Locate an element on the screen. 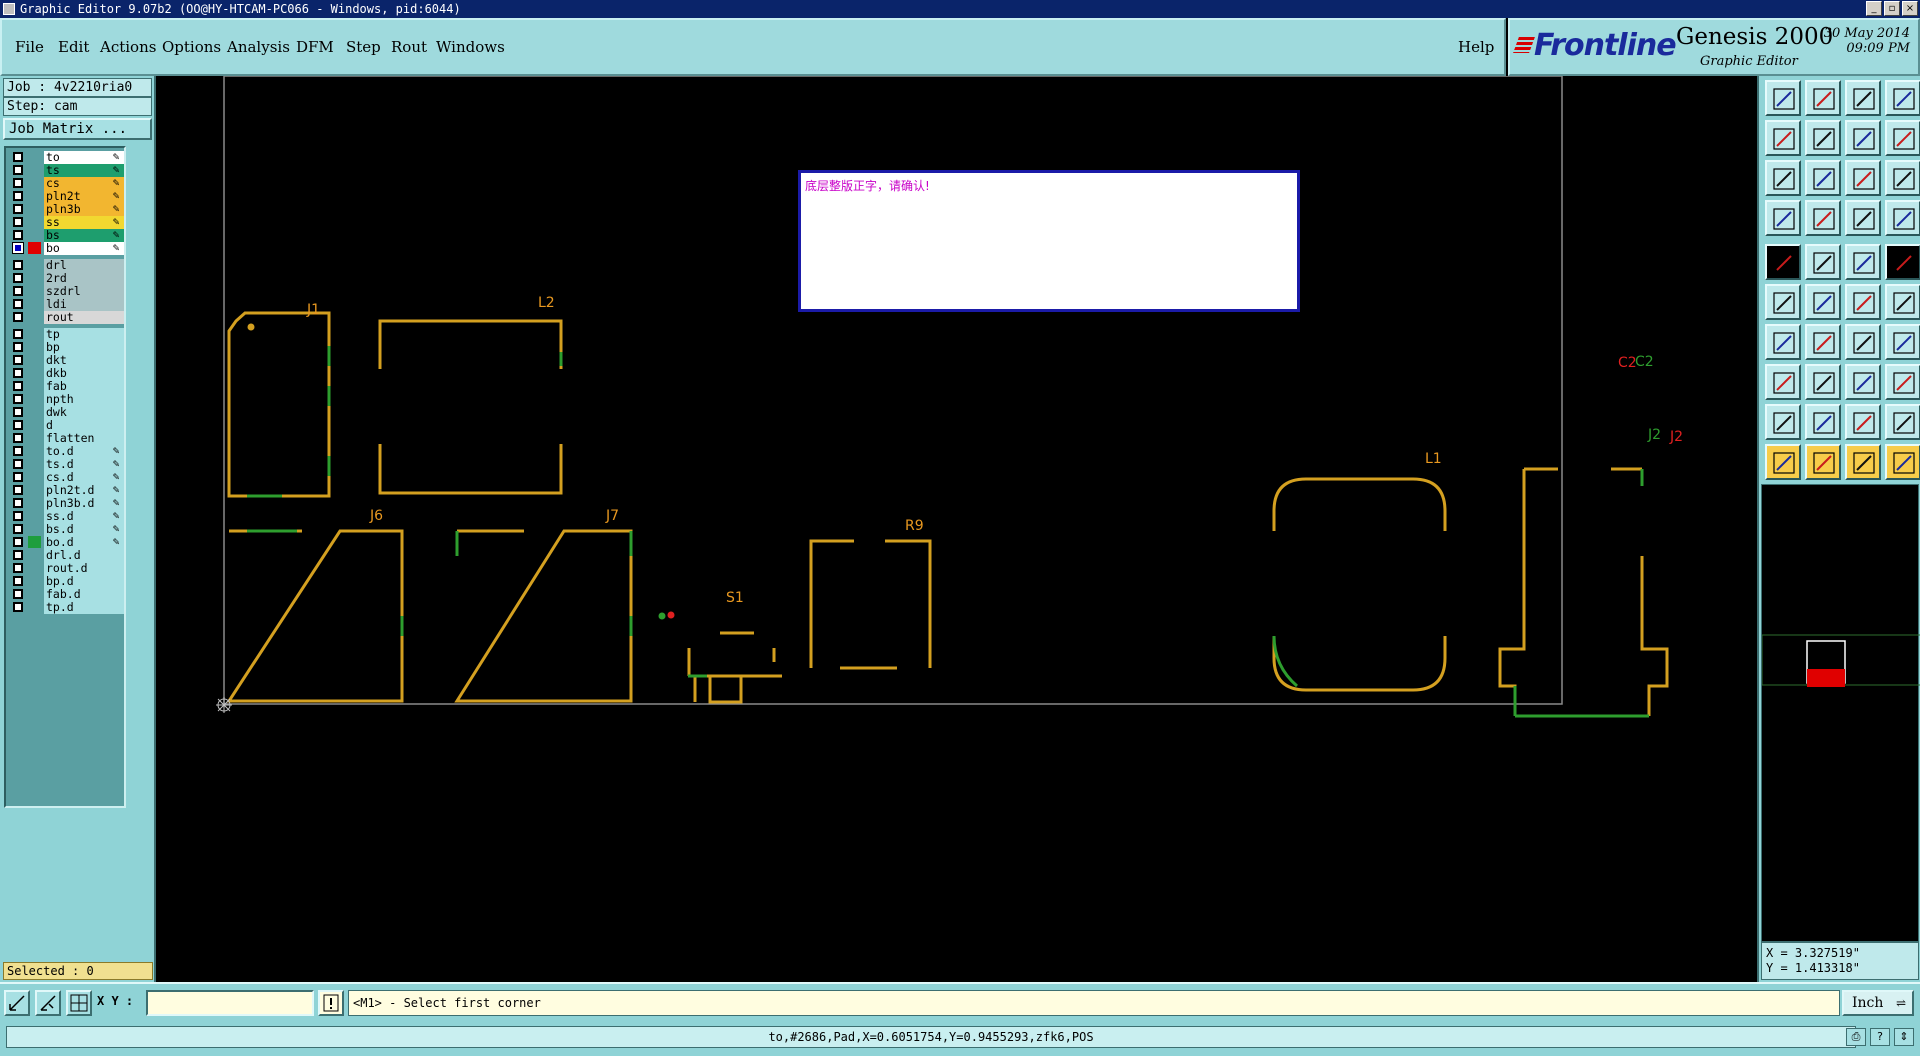 The width and height of the screenshot is (1920, 1056). layer-row: bs ✎ is located at coordinates (67, 235).